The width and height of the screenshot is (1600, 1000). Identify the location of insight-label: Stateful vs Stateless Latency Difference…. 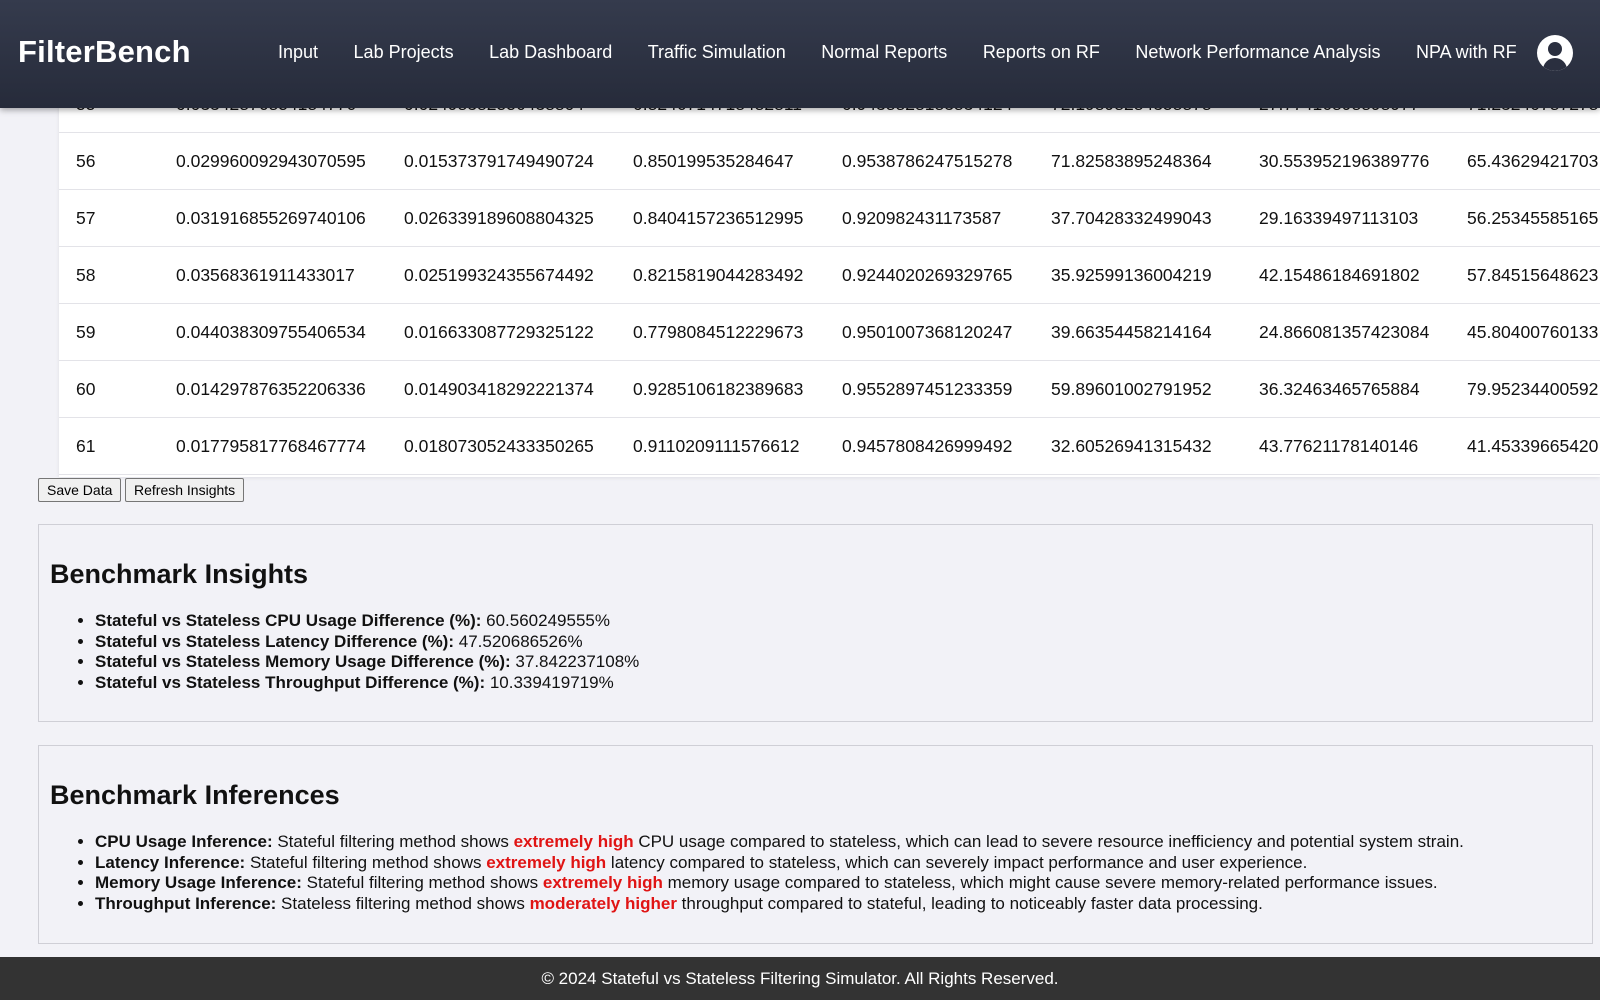
(275, 641).